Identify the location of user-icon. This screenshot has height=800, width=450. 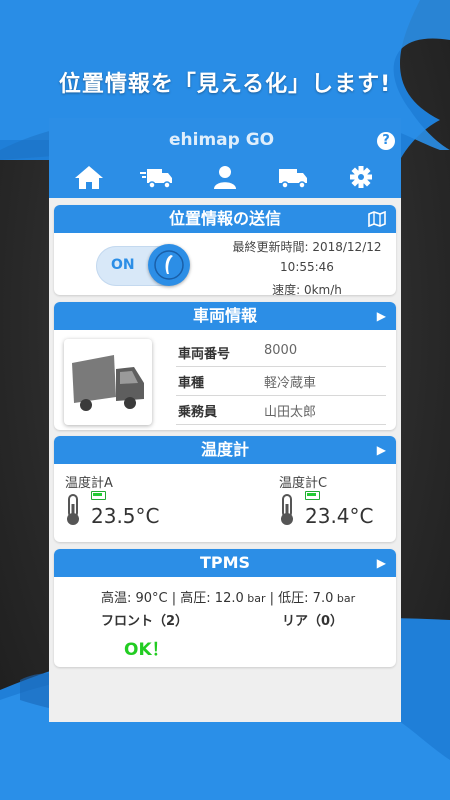
(225, 177).